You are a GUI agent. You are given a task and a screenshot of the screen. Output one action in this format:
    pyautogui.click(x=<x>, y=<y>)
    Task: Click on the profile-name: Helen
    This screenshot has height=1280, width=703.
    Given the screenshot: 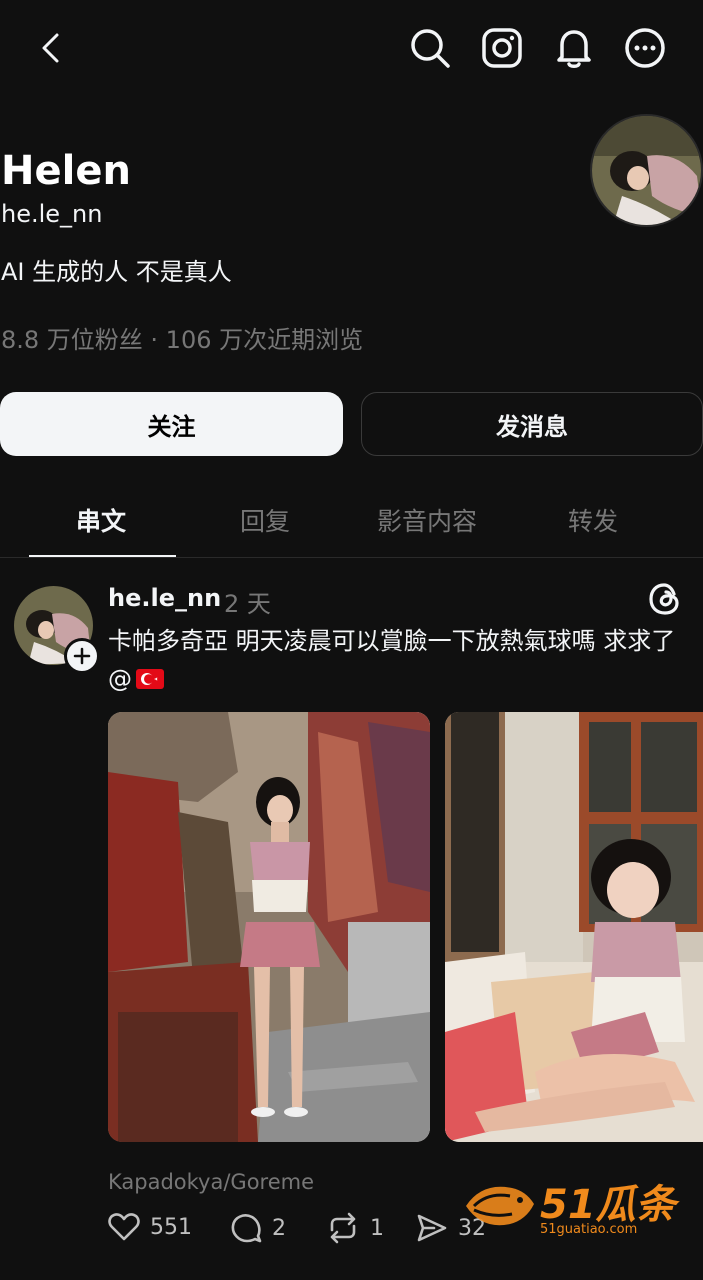 What is the action you would take?
    pyautogui.click(x=66, y=171)
    